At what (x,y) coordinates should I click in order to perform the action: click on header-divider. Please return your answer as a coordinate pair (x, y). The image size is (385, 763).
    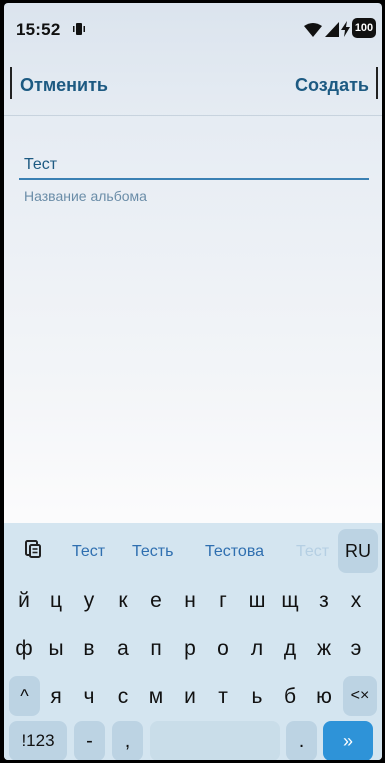
    Looking at the image, I should click on (193, 115).